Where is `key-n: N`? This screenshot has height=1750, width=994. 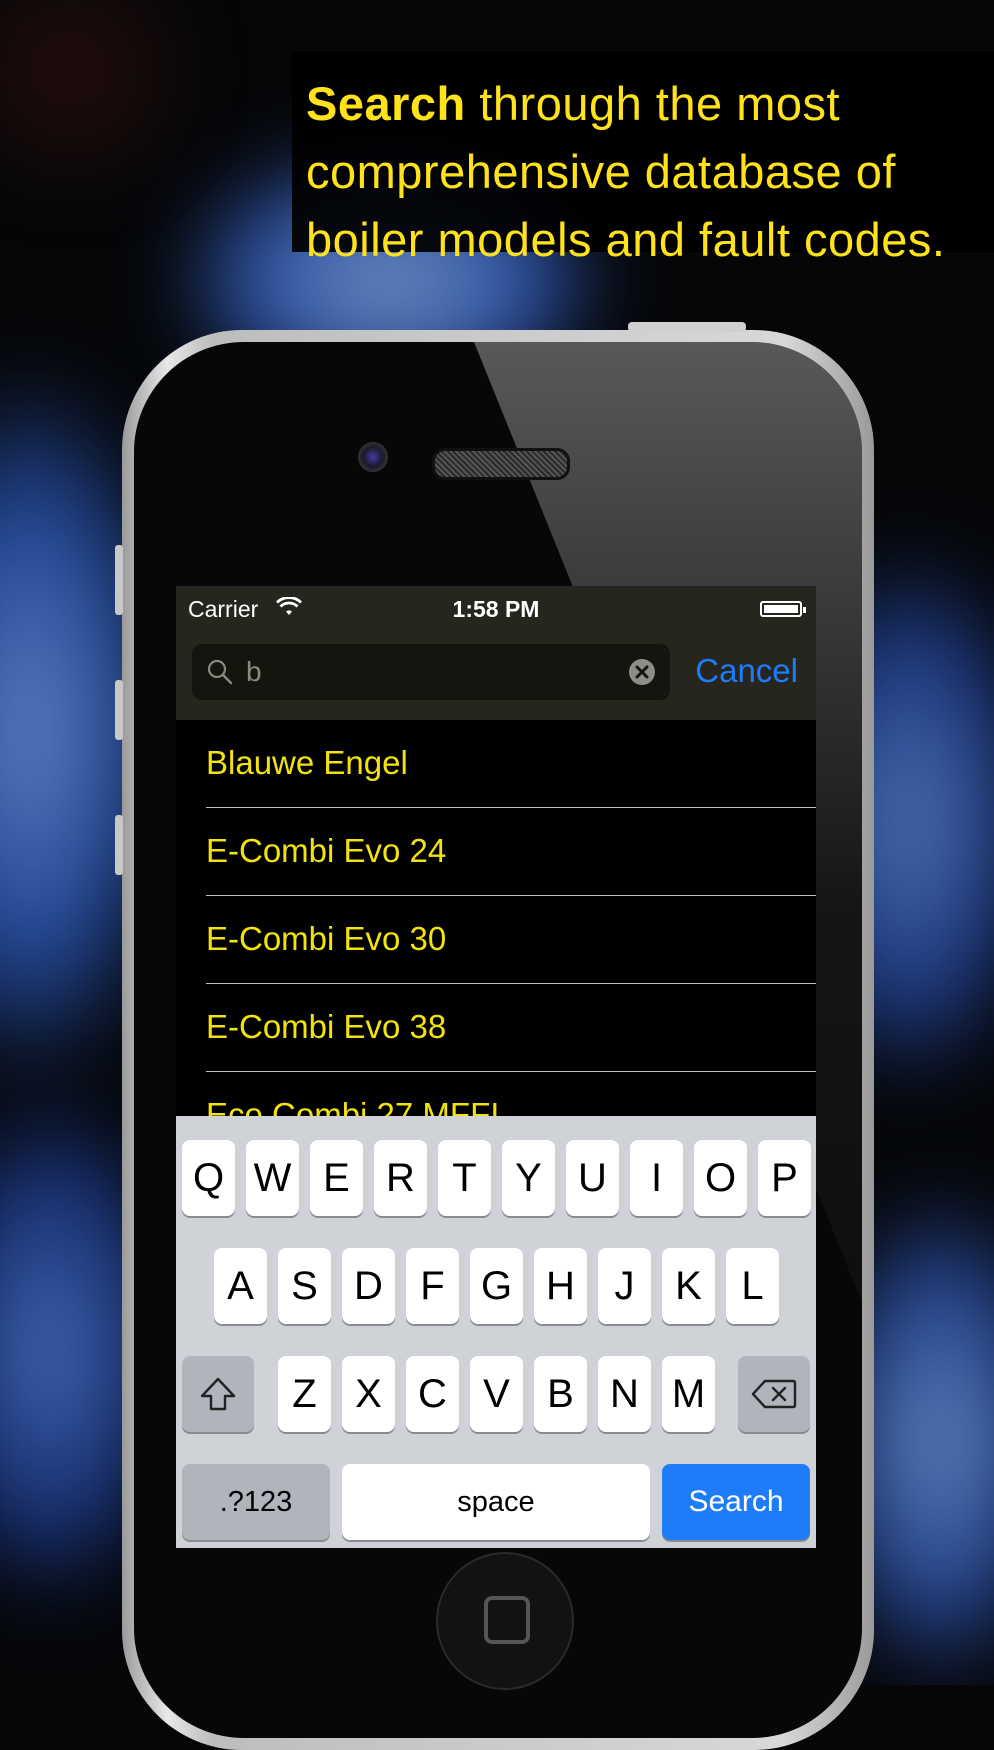 key-n: N is located at coordinates (624, 1394).